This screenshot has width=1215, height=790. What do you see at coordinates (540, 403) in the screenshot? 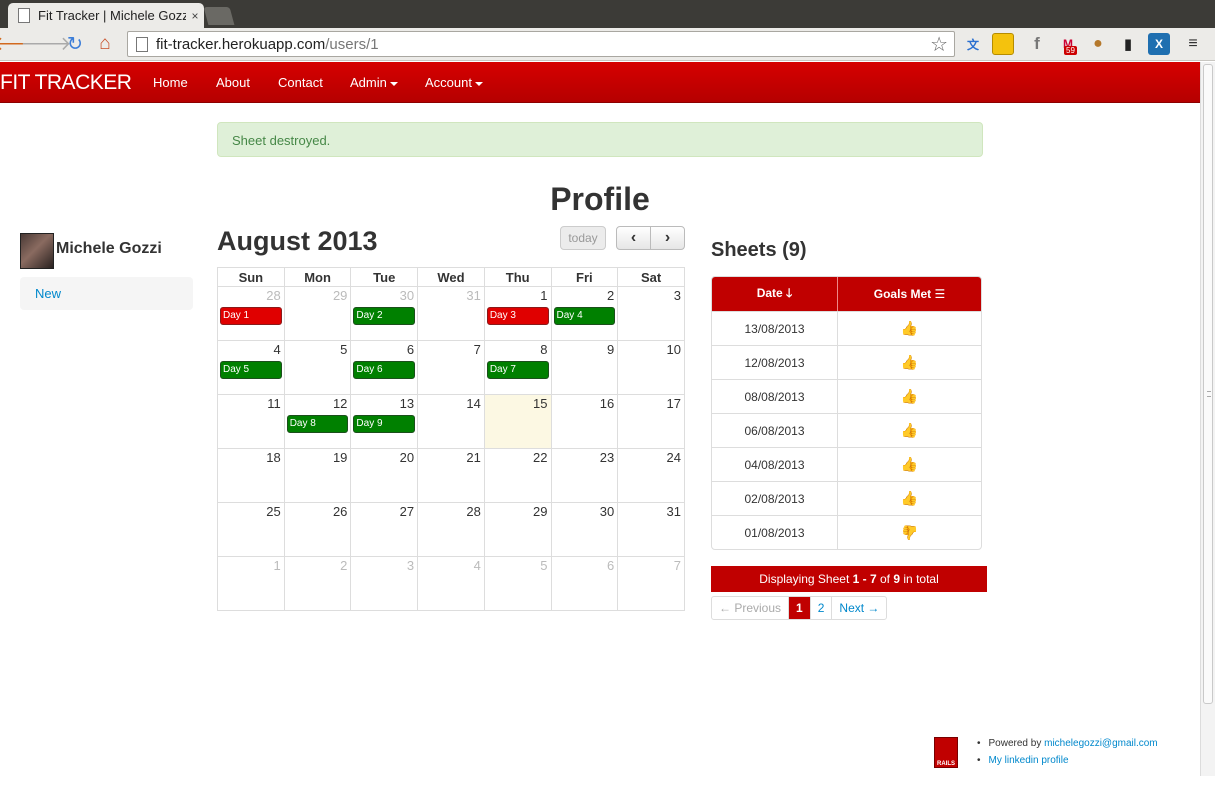
I see `day-number: 15` at bounding box center [540, 403].